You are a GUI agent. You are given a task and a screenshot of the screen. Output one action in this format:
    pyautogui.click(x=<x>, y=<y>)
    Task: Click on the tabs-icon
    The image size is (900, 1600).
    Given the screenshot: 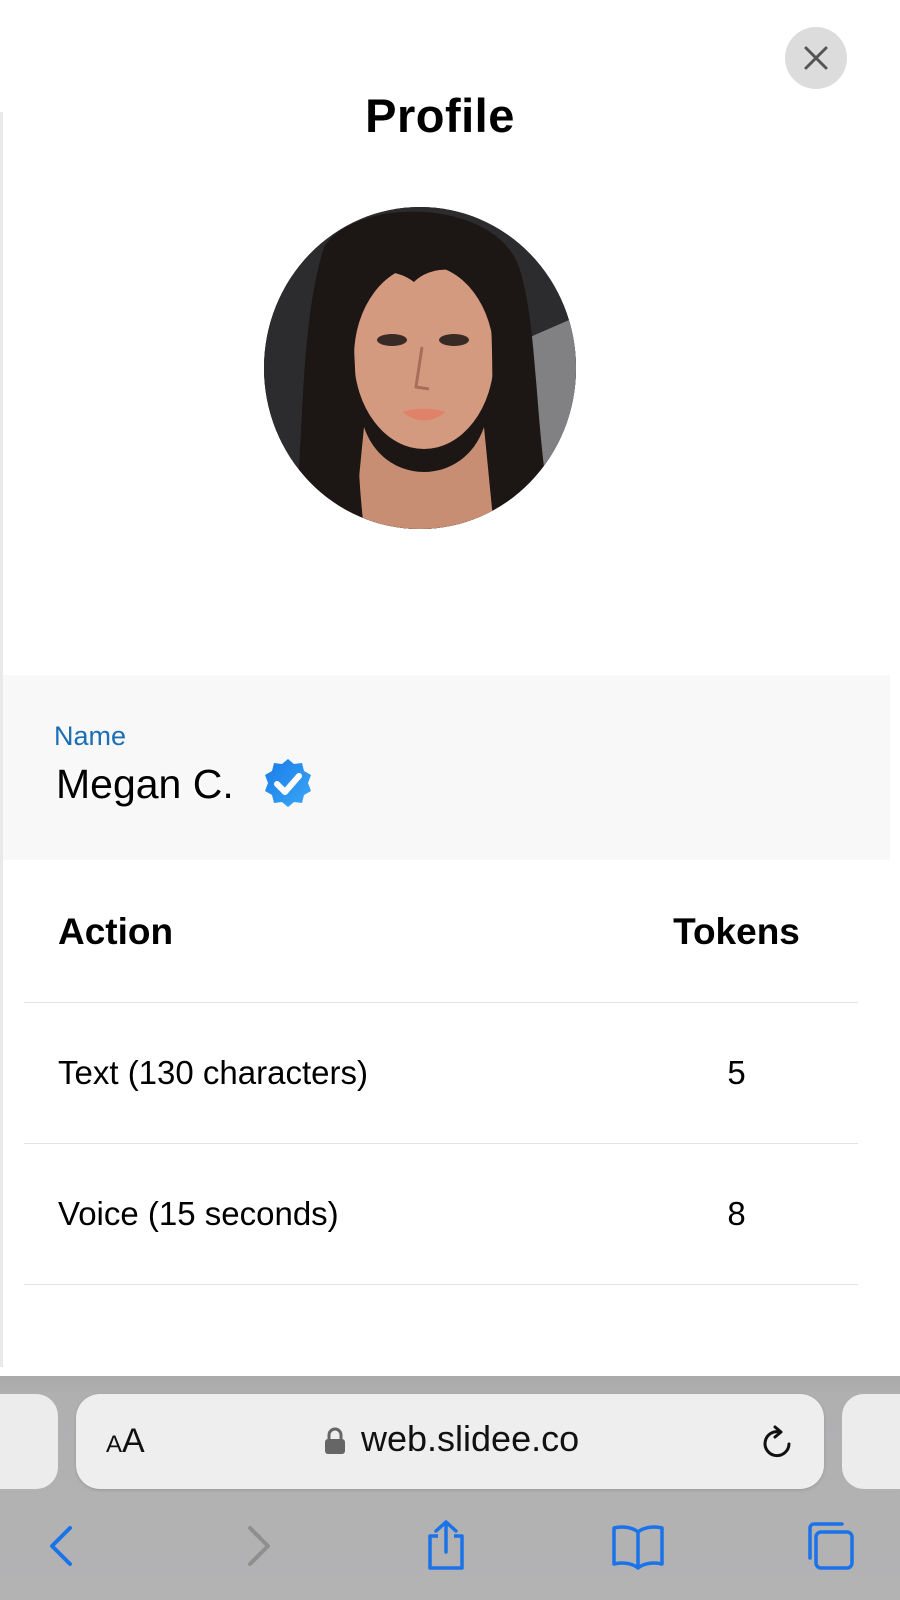 What is the action you would take?
    pyautogui.click(x=831, y=1546)
    